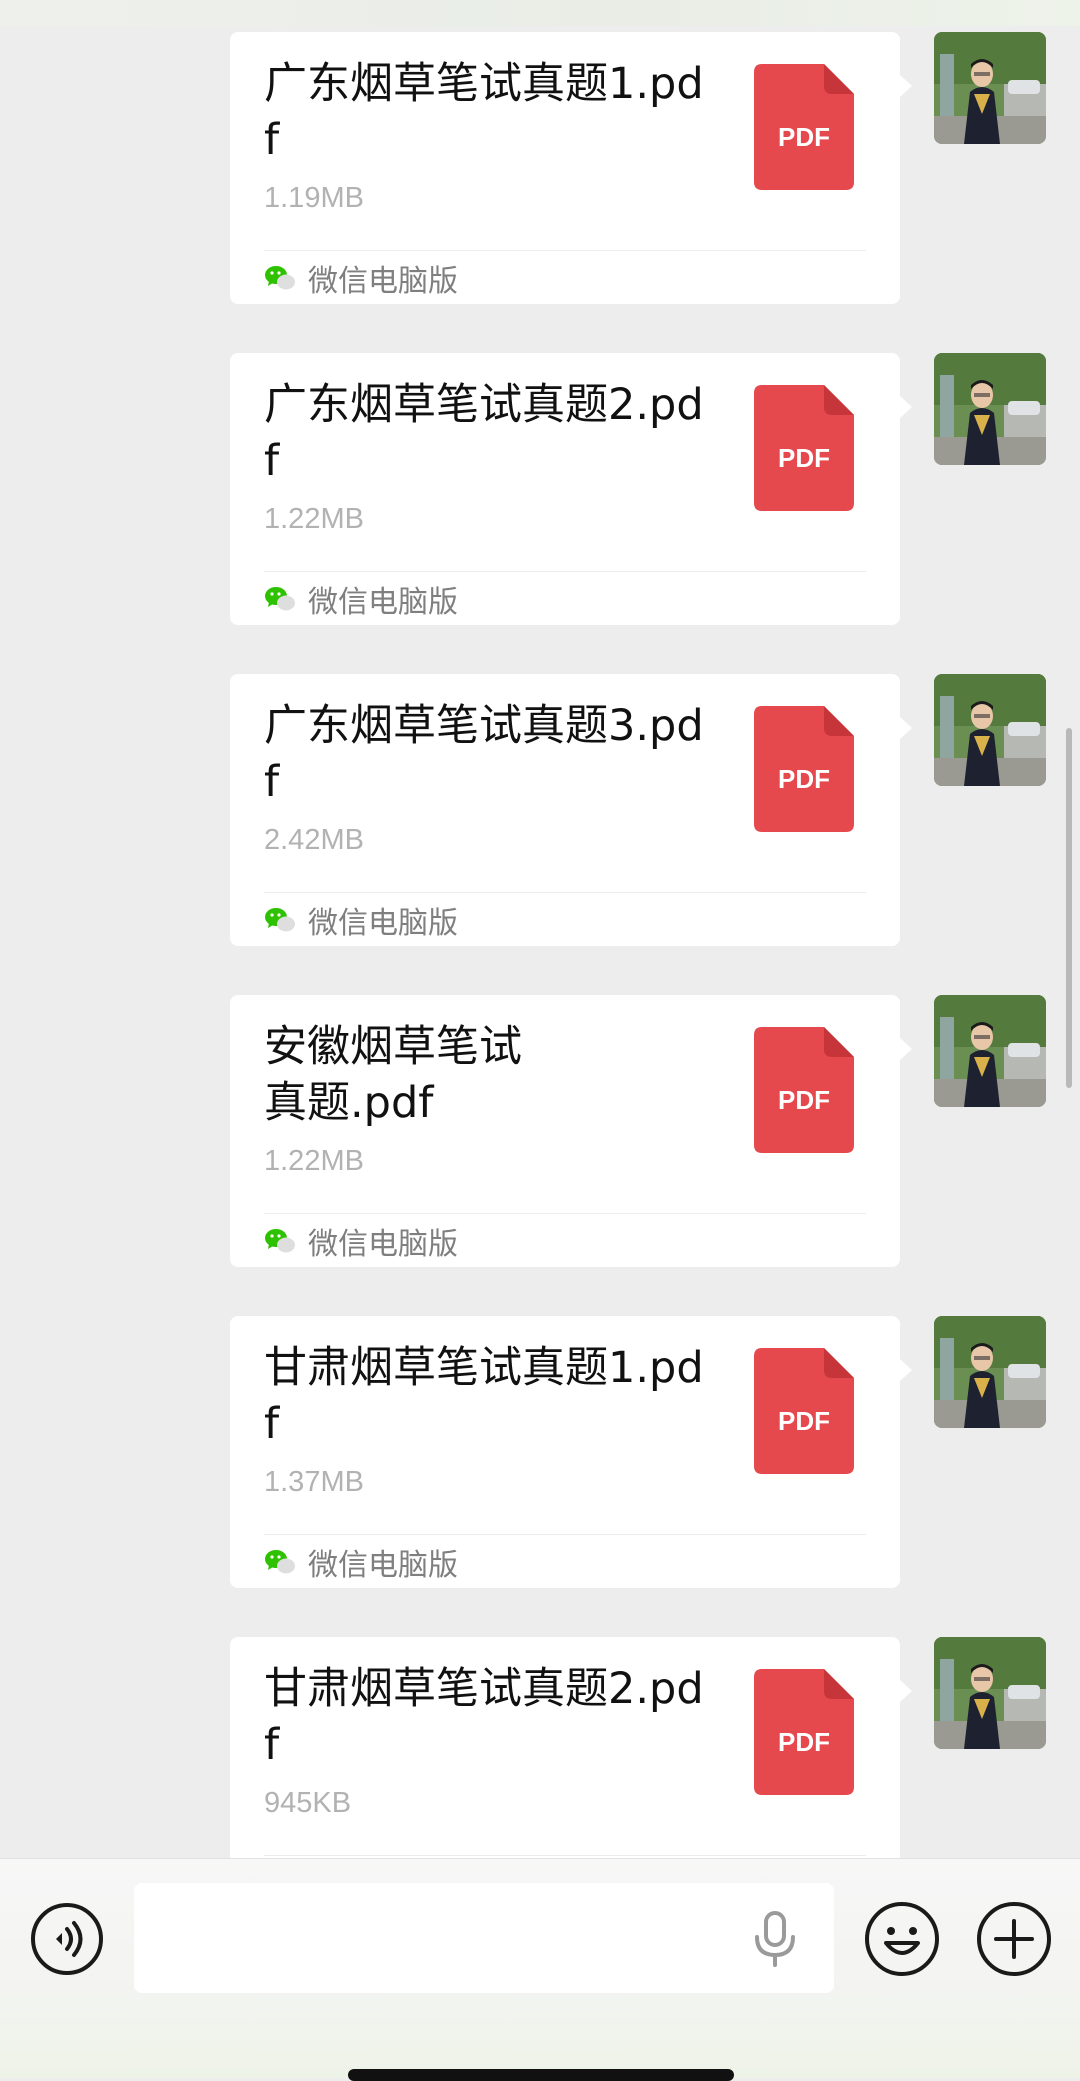 This screenshot has height=2081, width=1080. What do you see at coordinates (571, 1131) in the screenshot?
I see `file-bubble: 安徽烟草笔试真题.pdf 1.22MB PDF 微信电脑版` at bounding box center [571, 1131].